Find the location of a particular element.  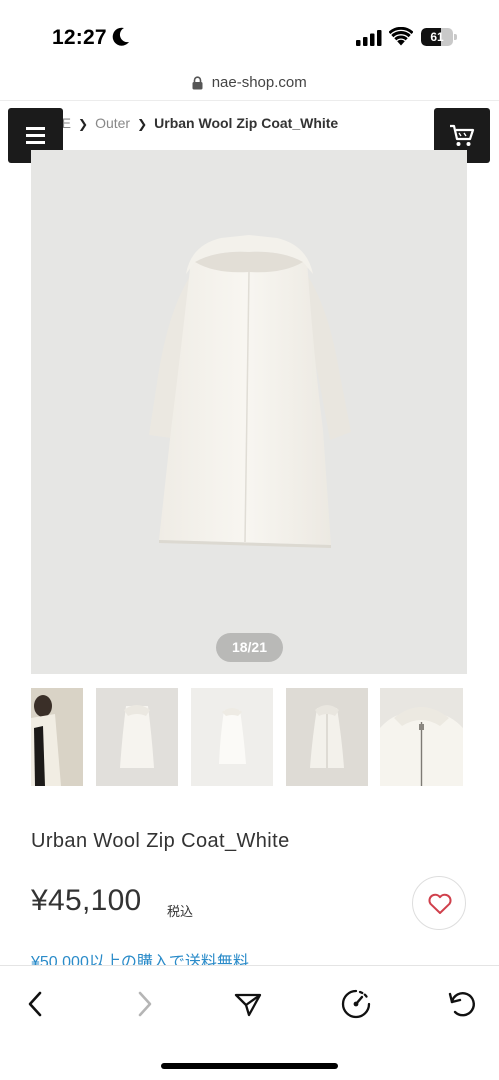

cart-icon is located at coordinates (462, 135).